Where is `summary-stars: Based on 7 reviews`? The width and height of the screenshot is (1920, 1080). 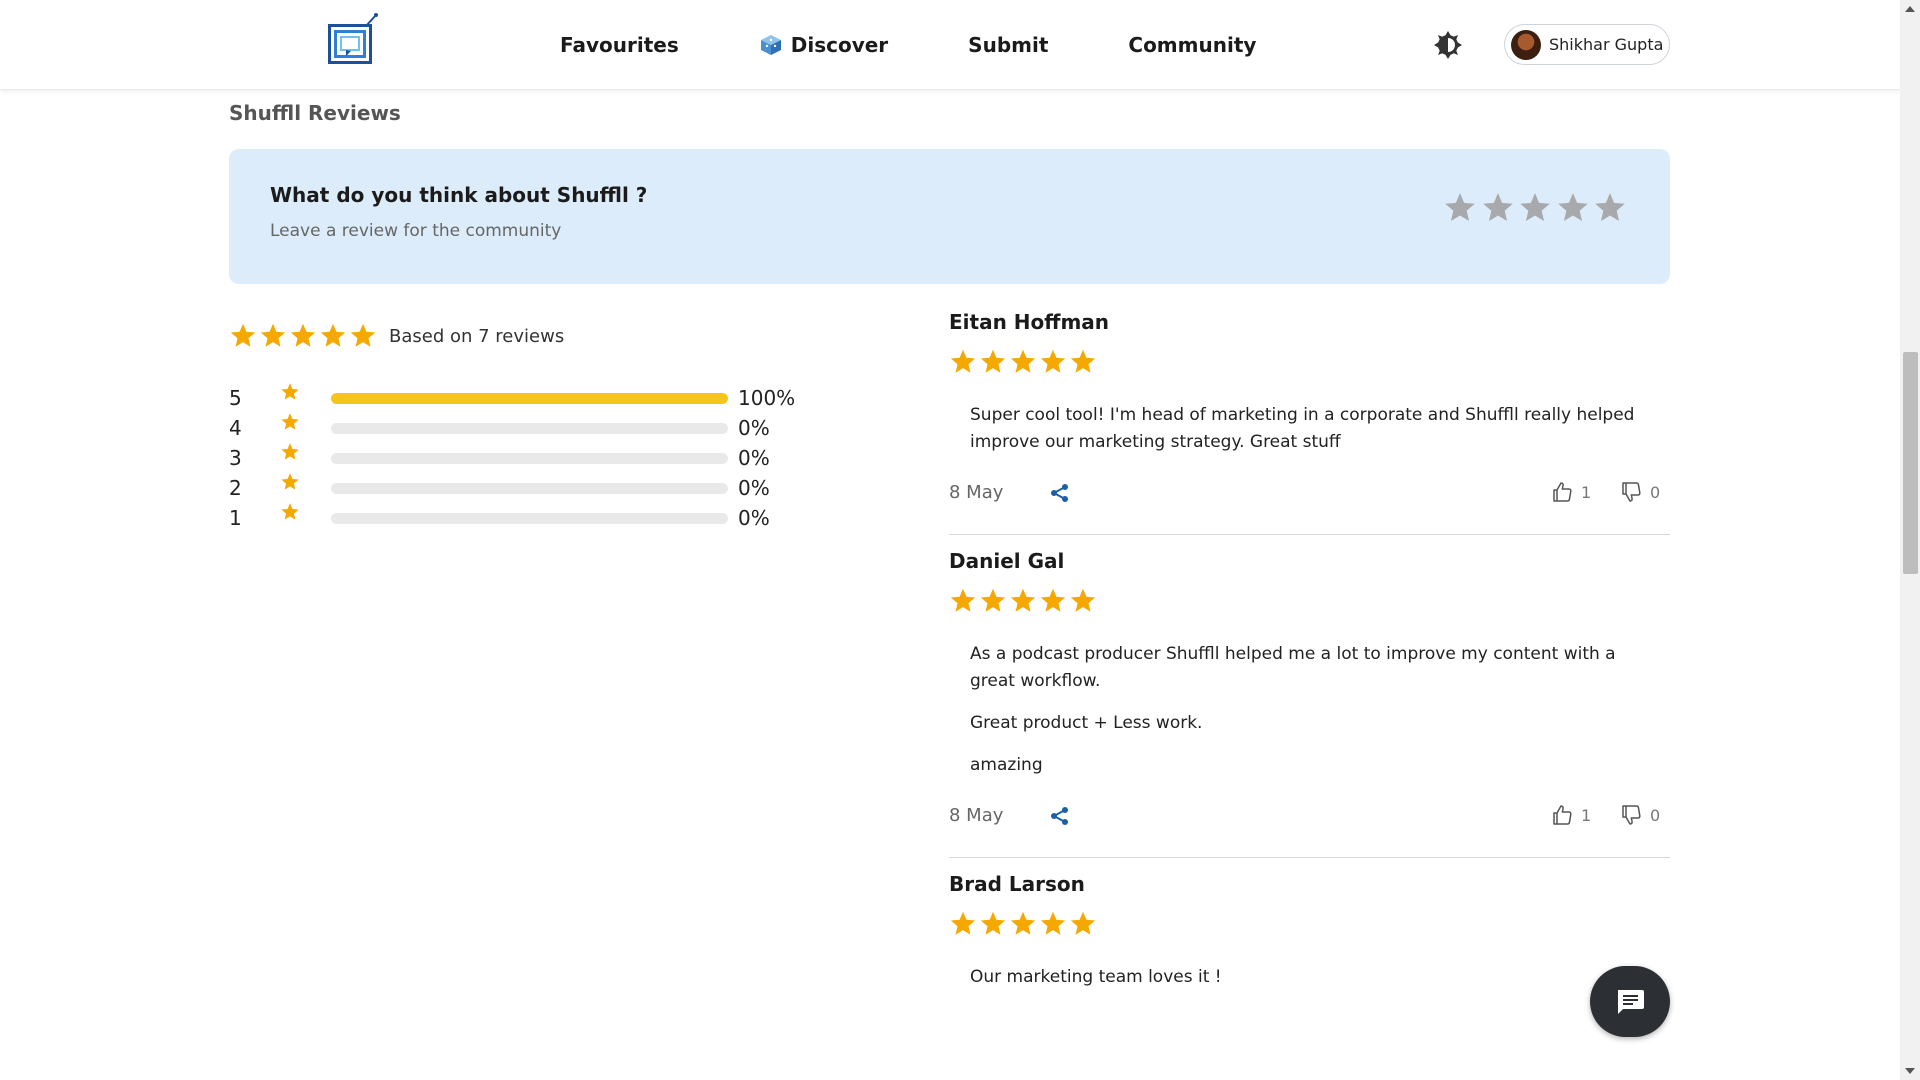 summary-stars: Based on 7 reviews is located at coordinates (529, 336).